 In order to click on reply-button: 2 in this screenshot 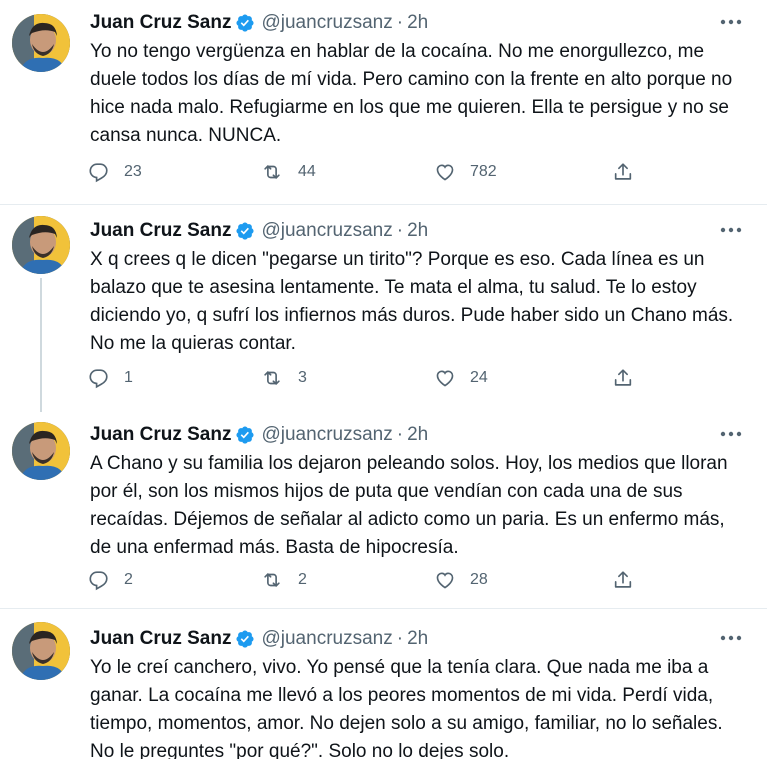, I will do `click(110, 580)`.